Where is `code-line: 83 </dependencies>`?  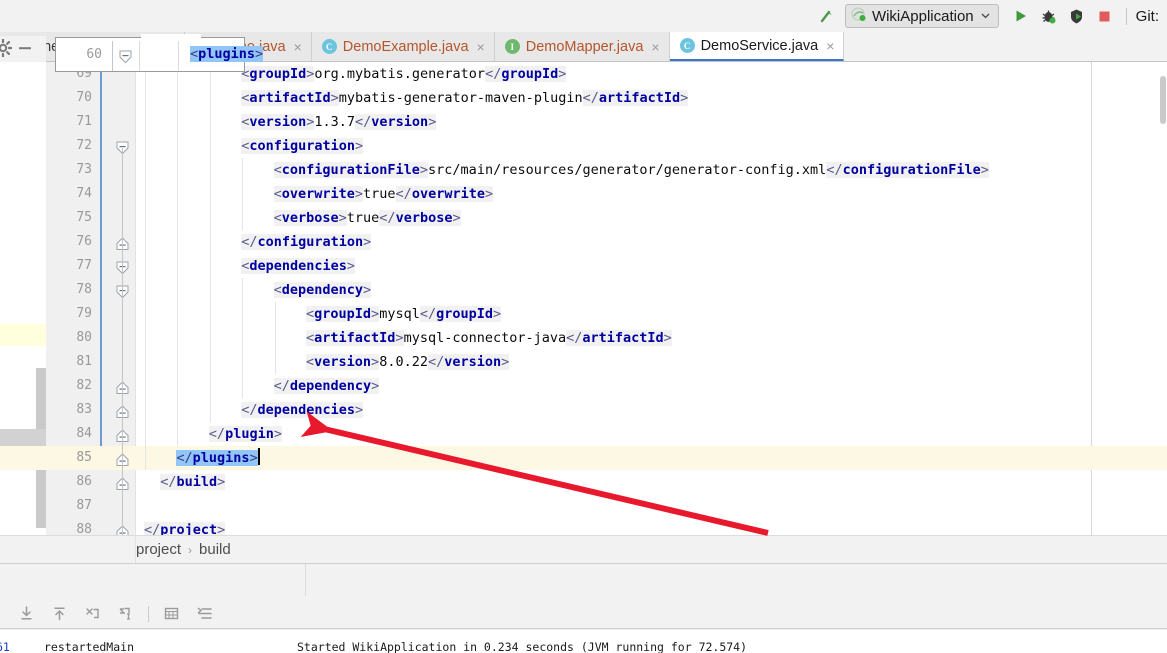
code-line: 83 </dependencies> is located at coordinates (583, 410).